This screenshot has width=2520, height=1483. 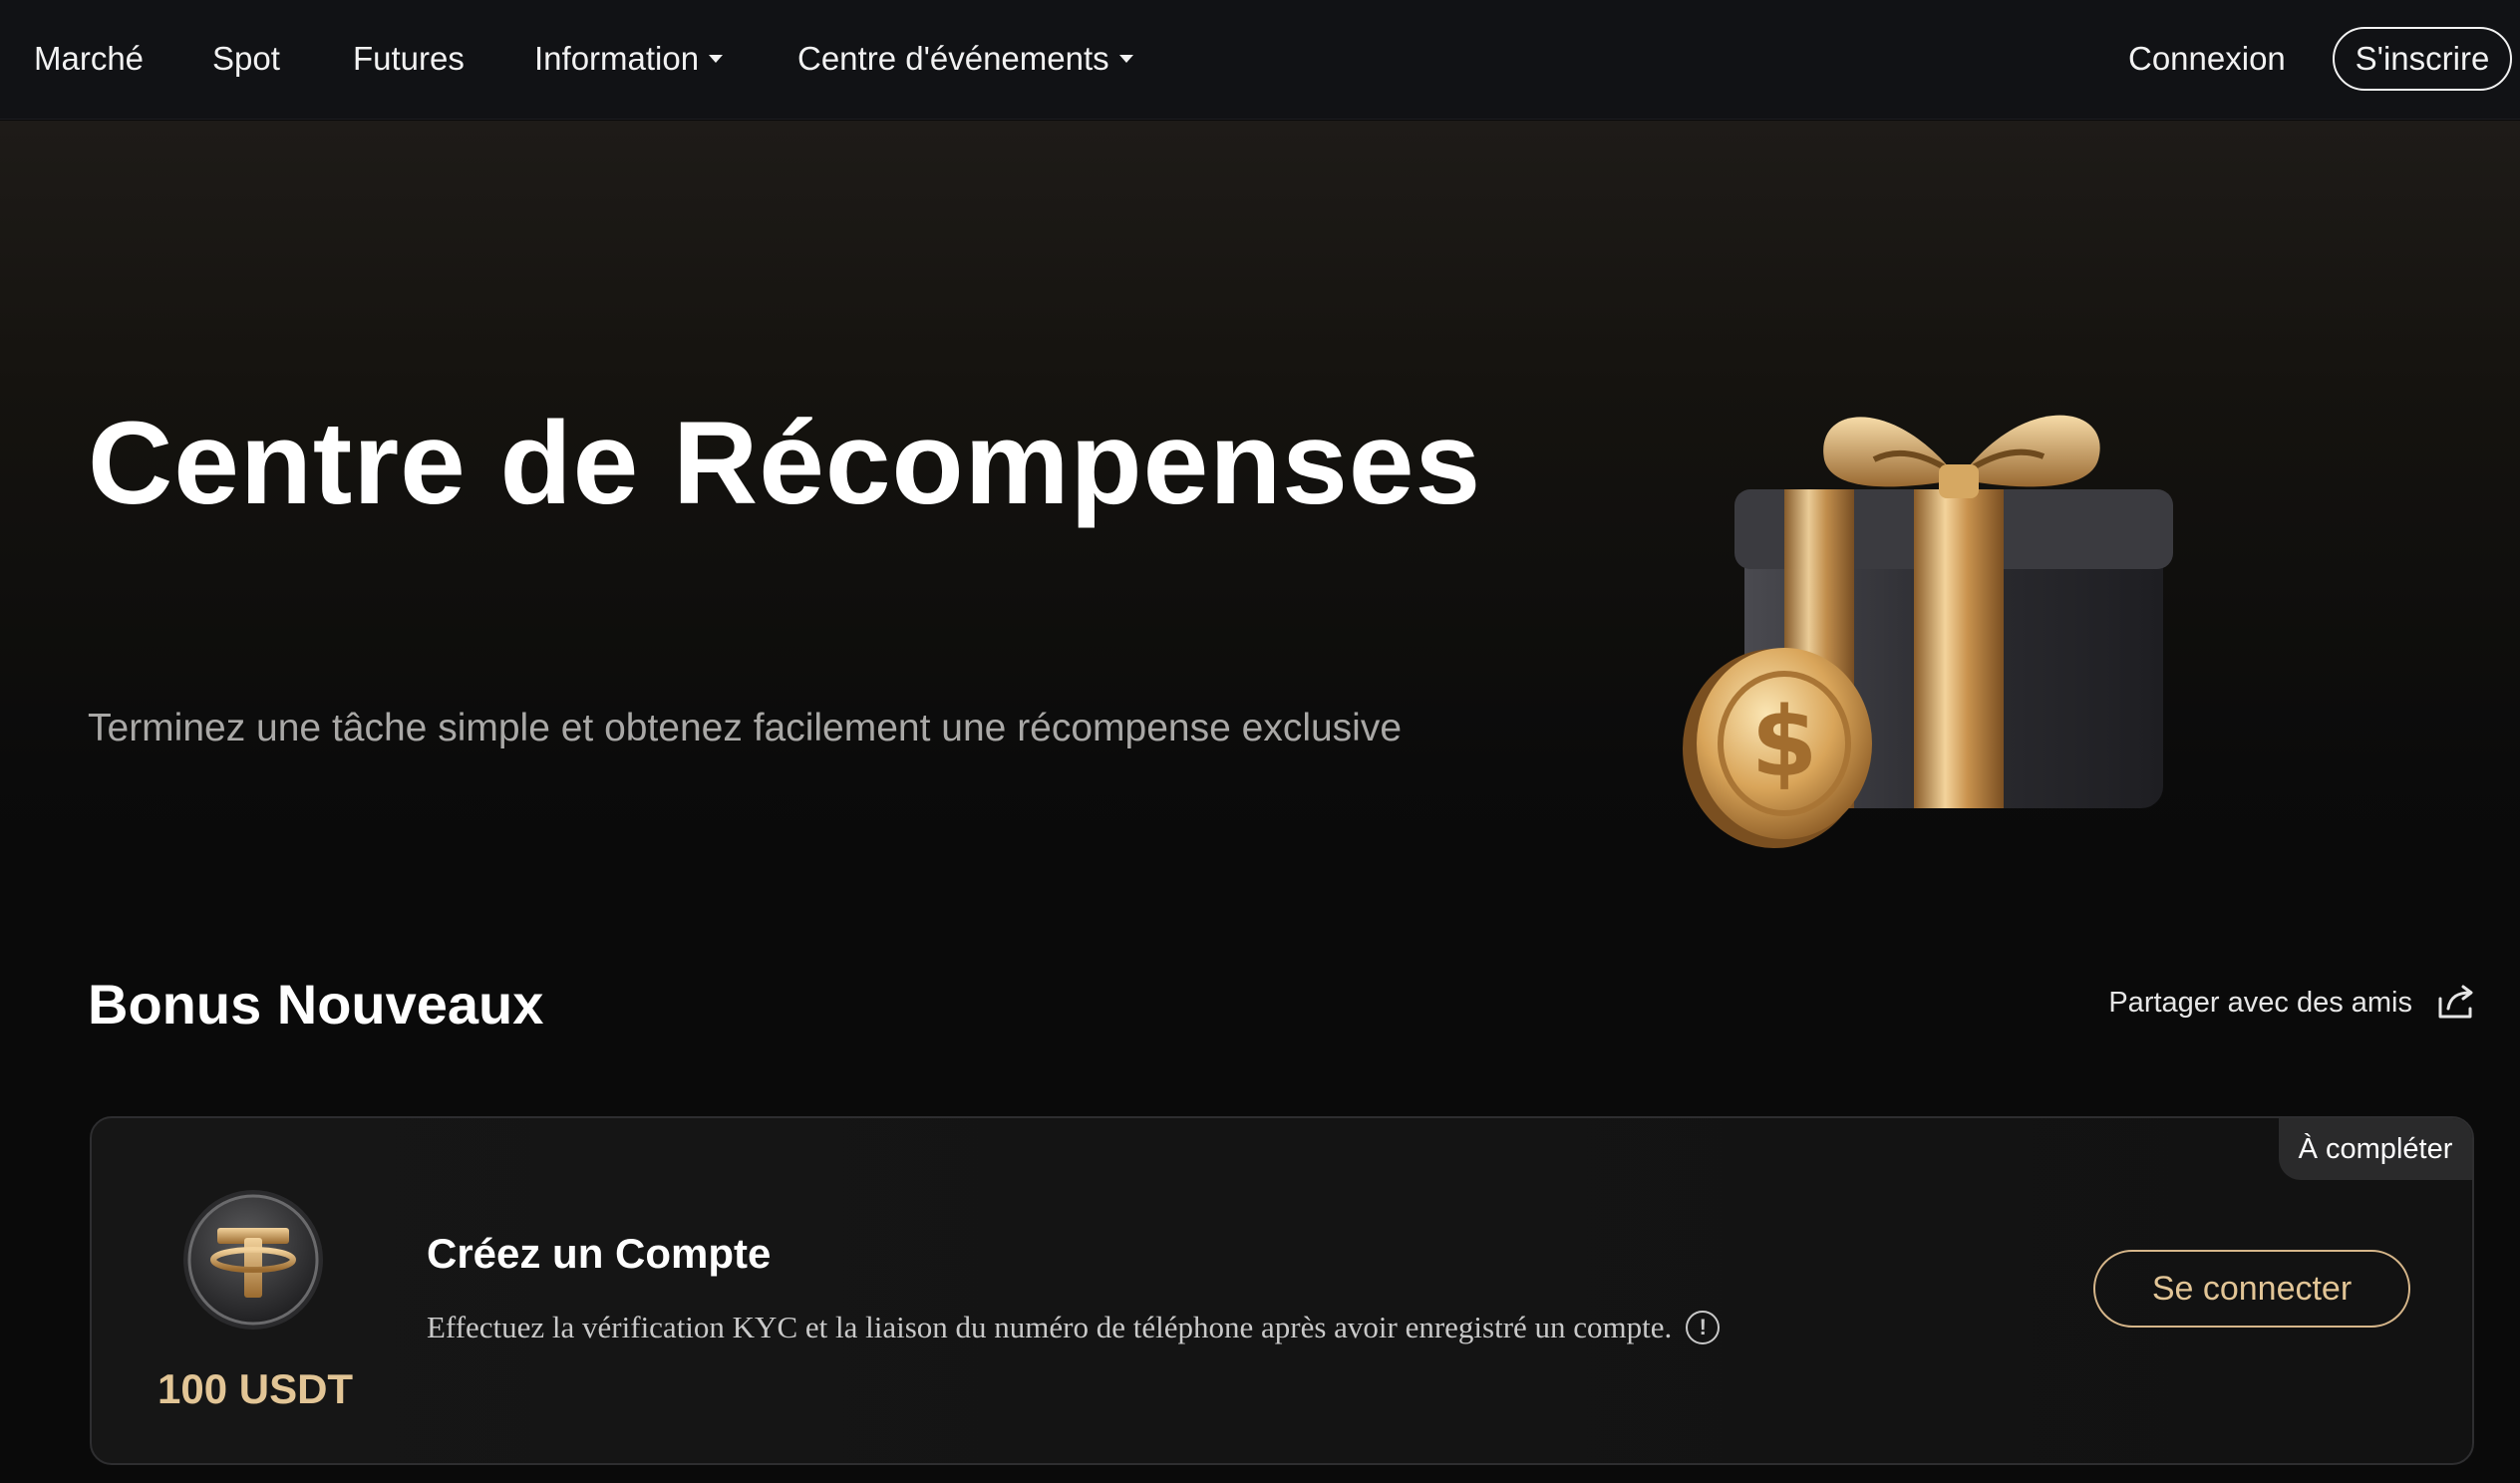 I want to click on share-icon, so click(x=2455, y=1002).